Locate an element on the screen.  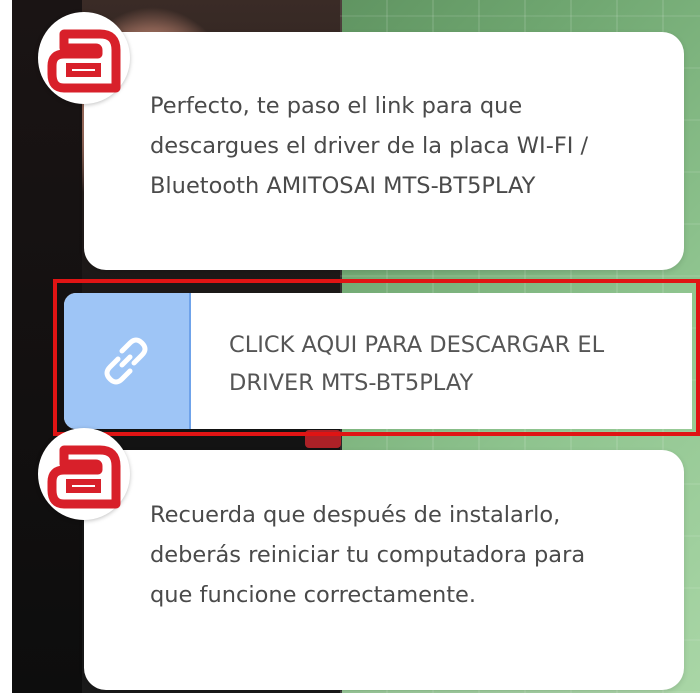
link-icon is located at coordinates (126, 361).